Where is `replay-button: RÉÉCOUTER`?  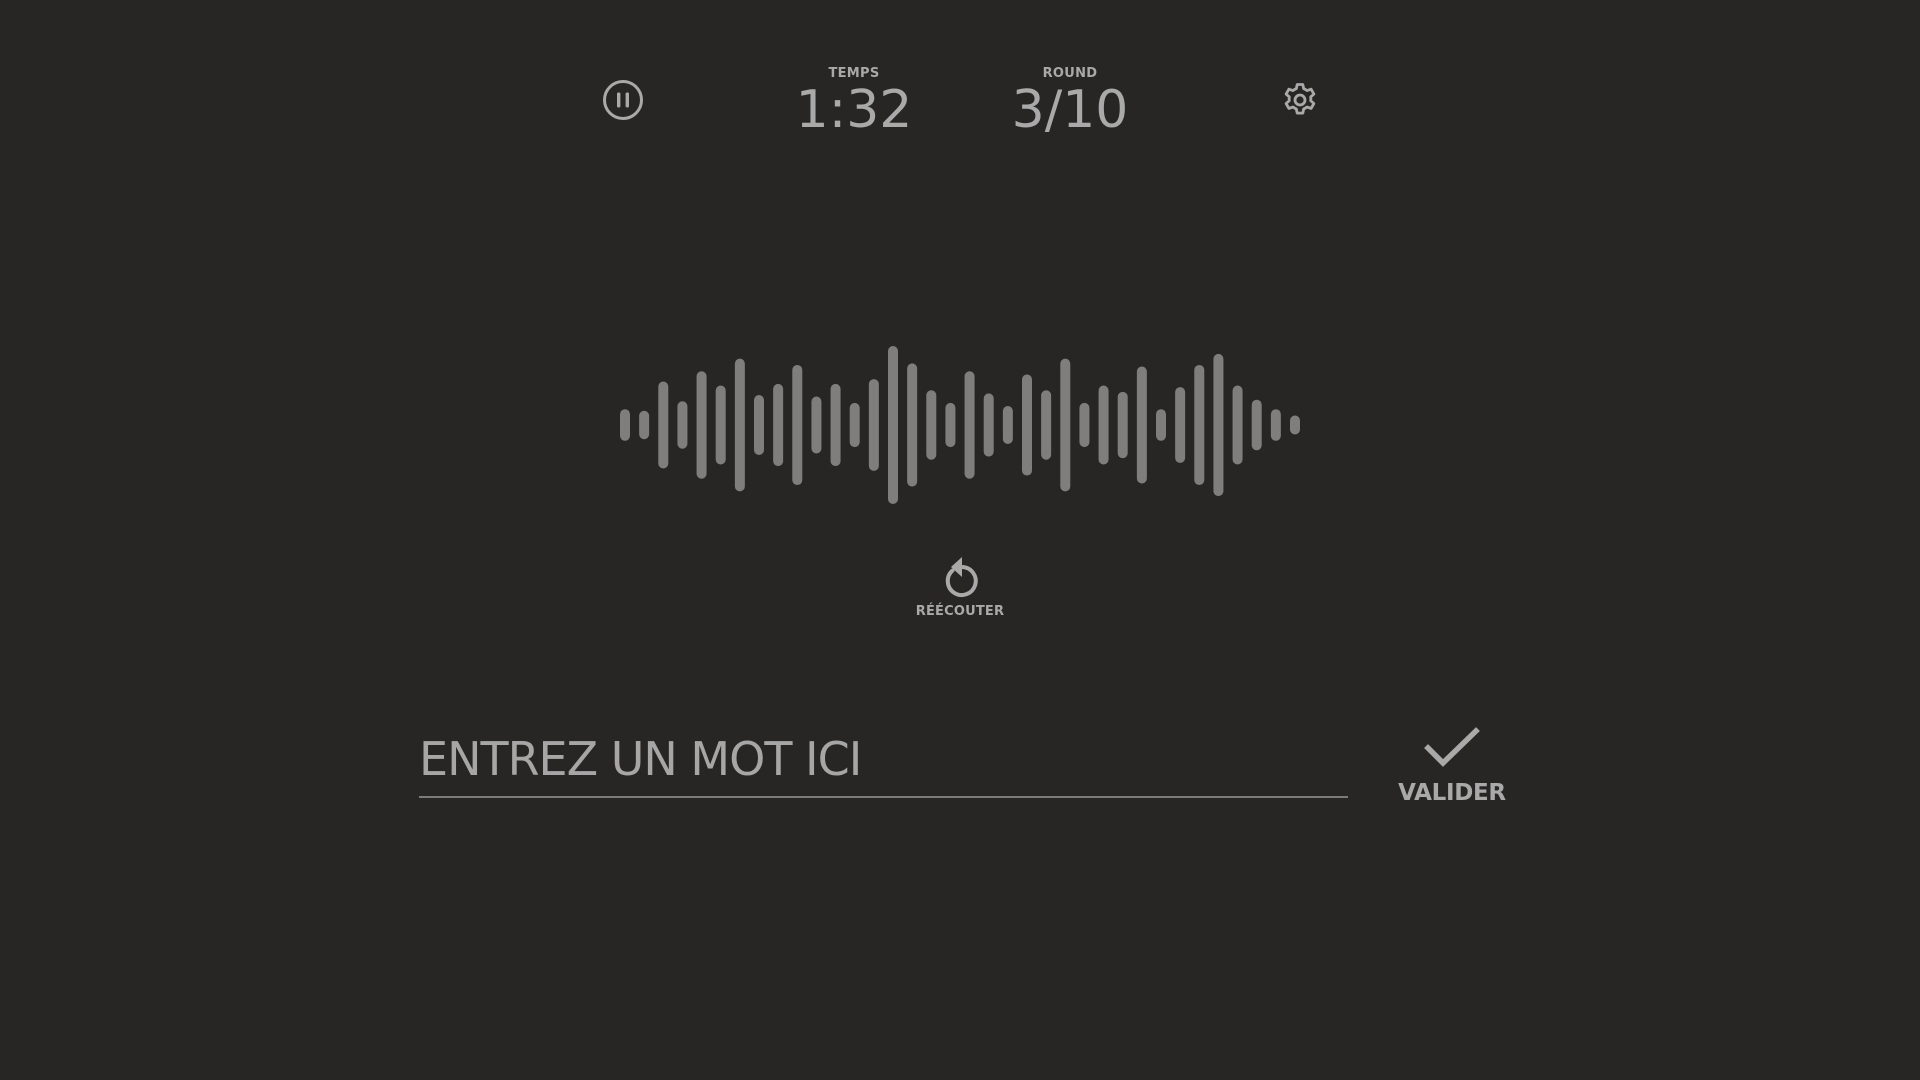
replay-button: RÉÉCOUTER is located at coordinates (960, 592).